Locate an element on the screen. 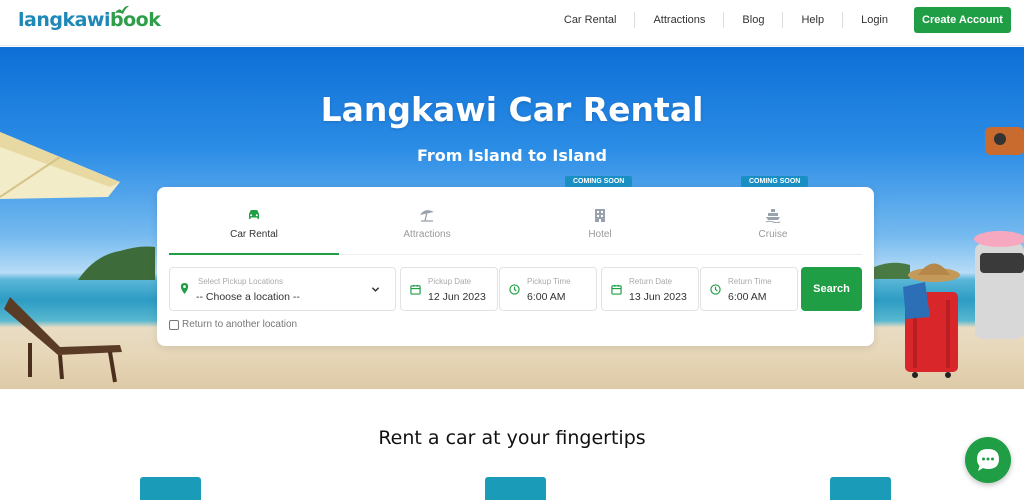 Image resolution: width=1024 pixels, height=500 pixels. return-date-field: Return Date 13 Jun 2023 is located at coordinates (650, 289).